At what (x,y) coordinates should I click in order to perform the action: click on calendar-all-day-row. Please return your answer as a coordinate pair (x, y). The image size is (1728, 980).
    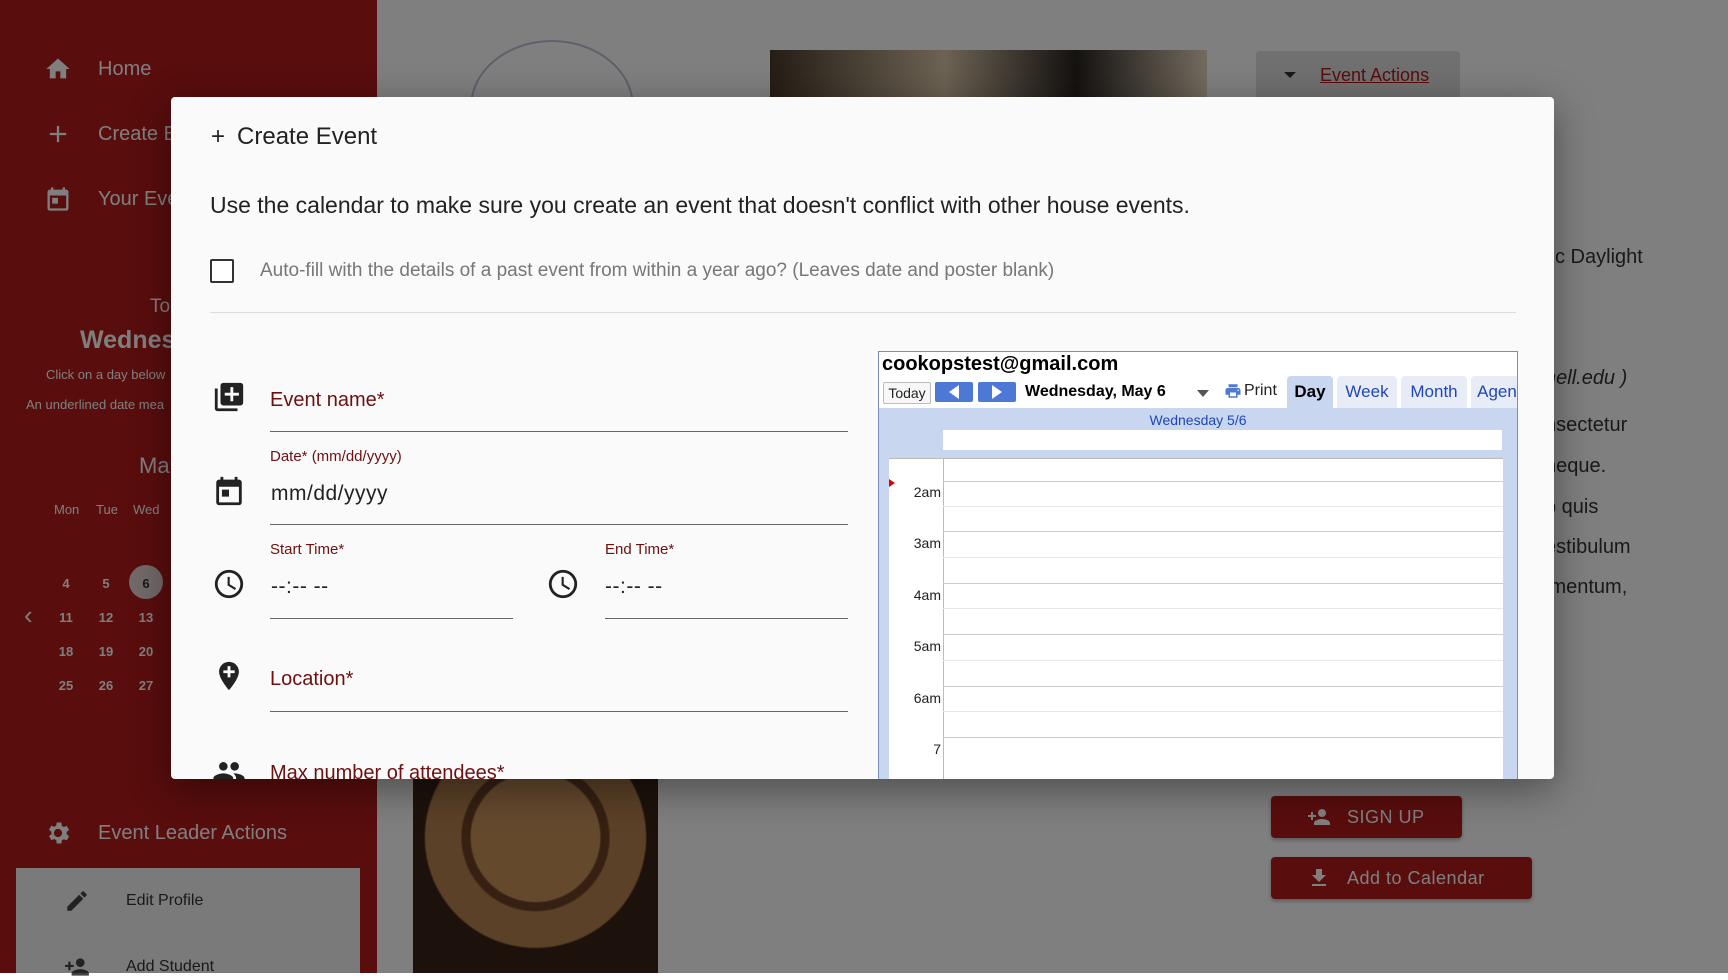
    Looking at the image, I should click on (1222, 440).